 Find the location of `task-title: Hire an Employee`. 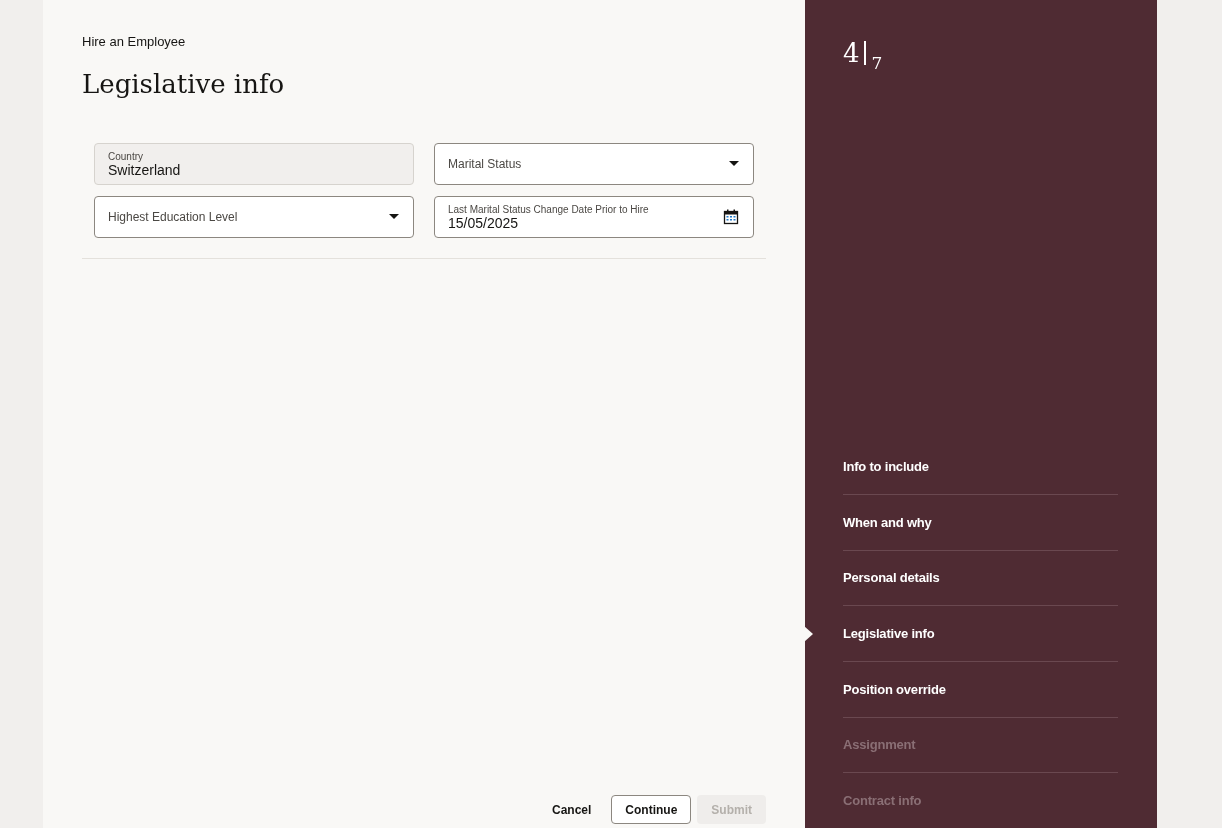

task-title: Hire an Employee is located at coordinates (134, 41).